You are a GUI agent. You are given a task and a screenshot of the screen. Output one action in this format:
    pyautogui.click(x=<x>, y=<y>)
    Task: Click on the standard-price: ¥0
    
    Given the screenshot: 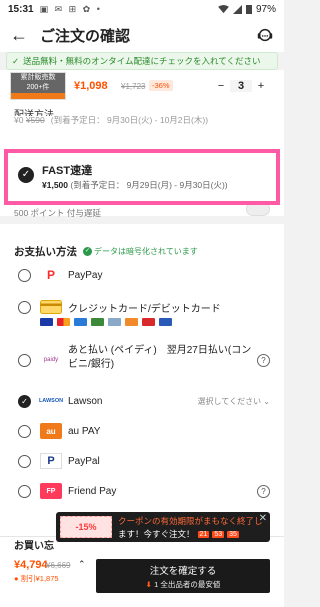 What is the action you would take?
    pyautogui.click(x=19, y=120)
    